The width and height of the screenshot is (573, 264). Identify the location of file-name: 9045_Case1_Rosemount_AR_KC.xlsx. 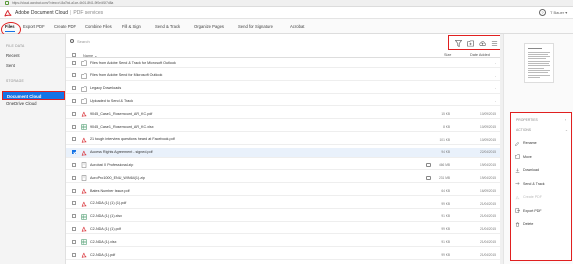
(122, 127).